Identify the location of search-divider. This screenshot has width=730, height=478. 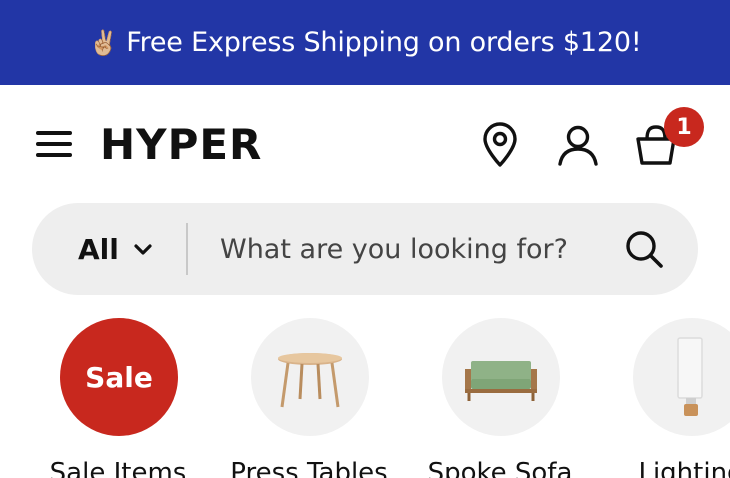
(187, 249).